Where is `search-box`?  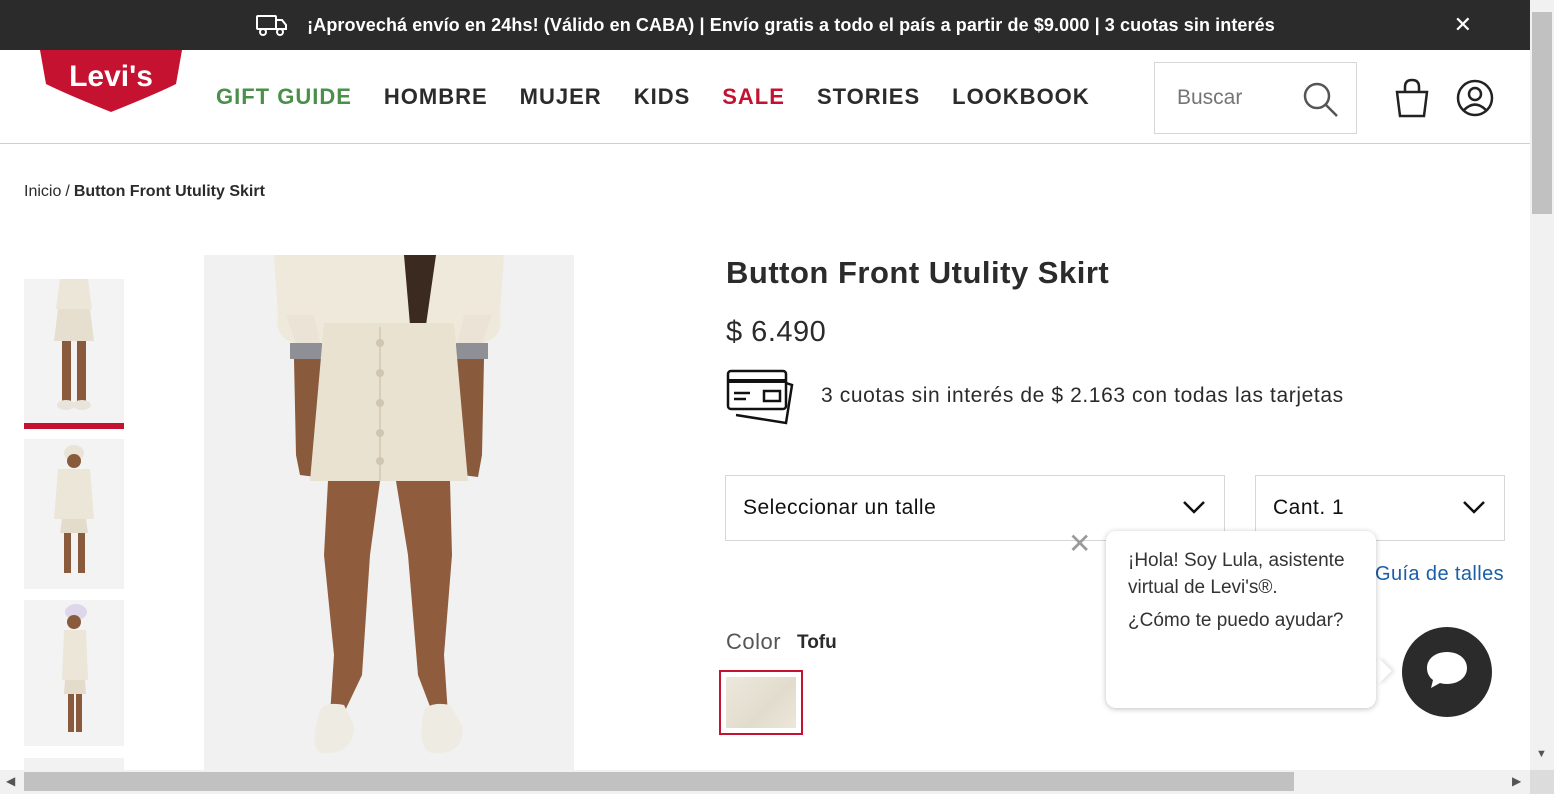
search-box is located at coordinates (1255, 98).